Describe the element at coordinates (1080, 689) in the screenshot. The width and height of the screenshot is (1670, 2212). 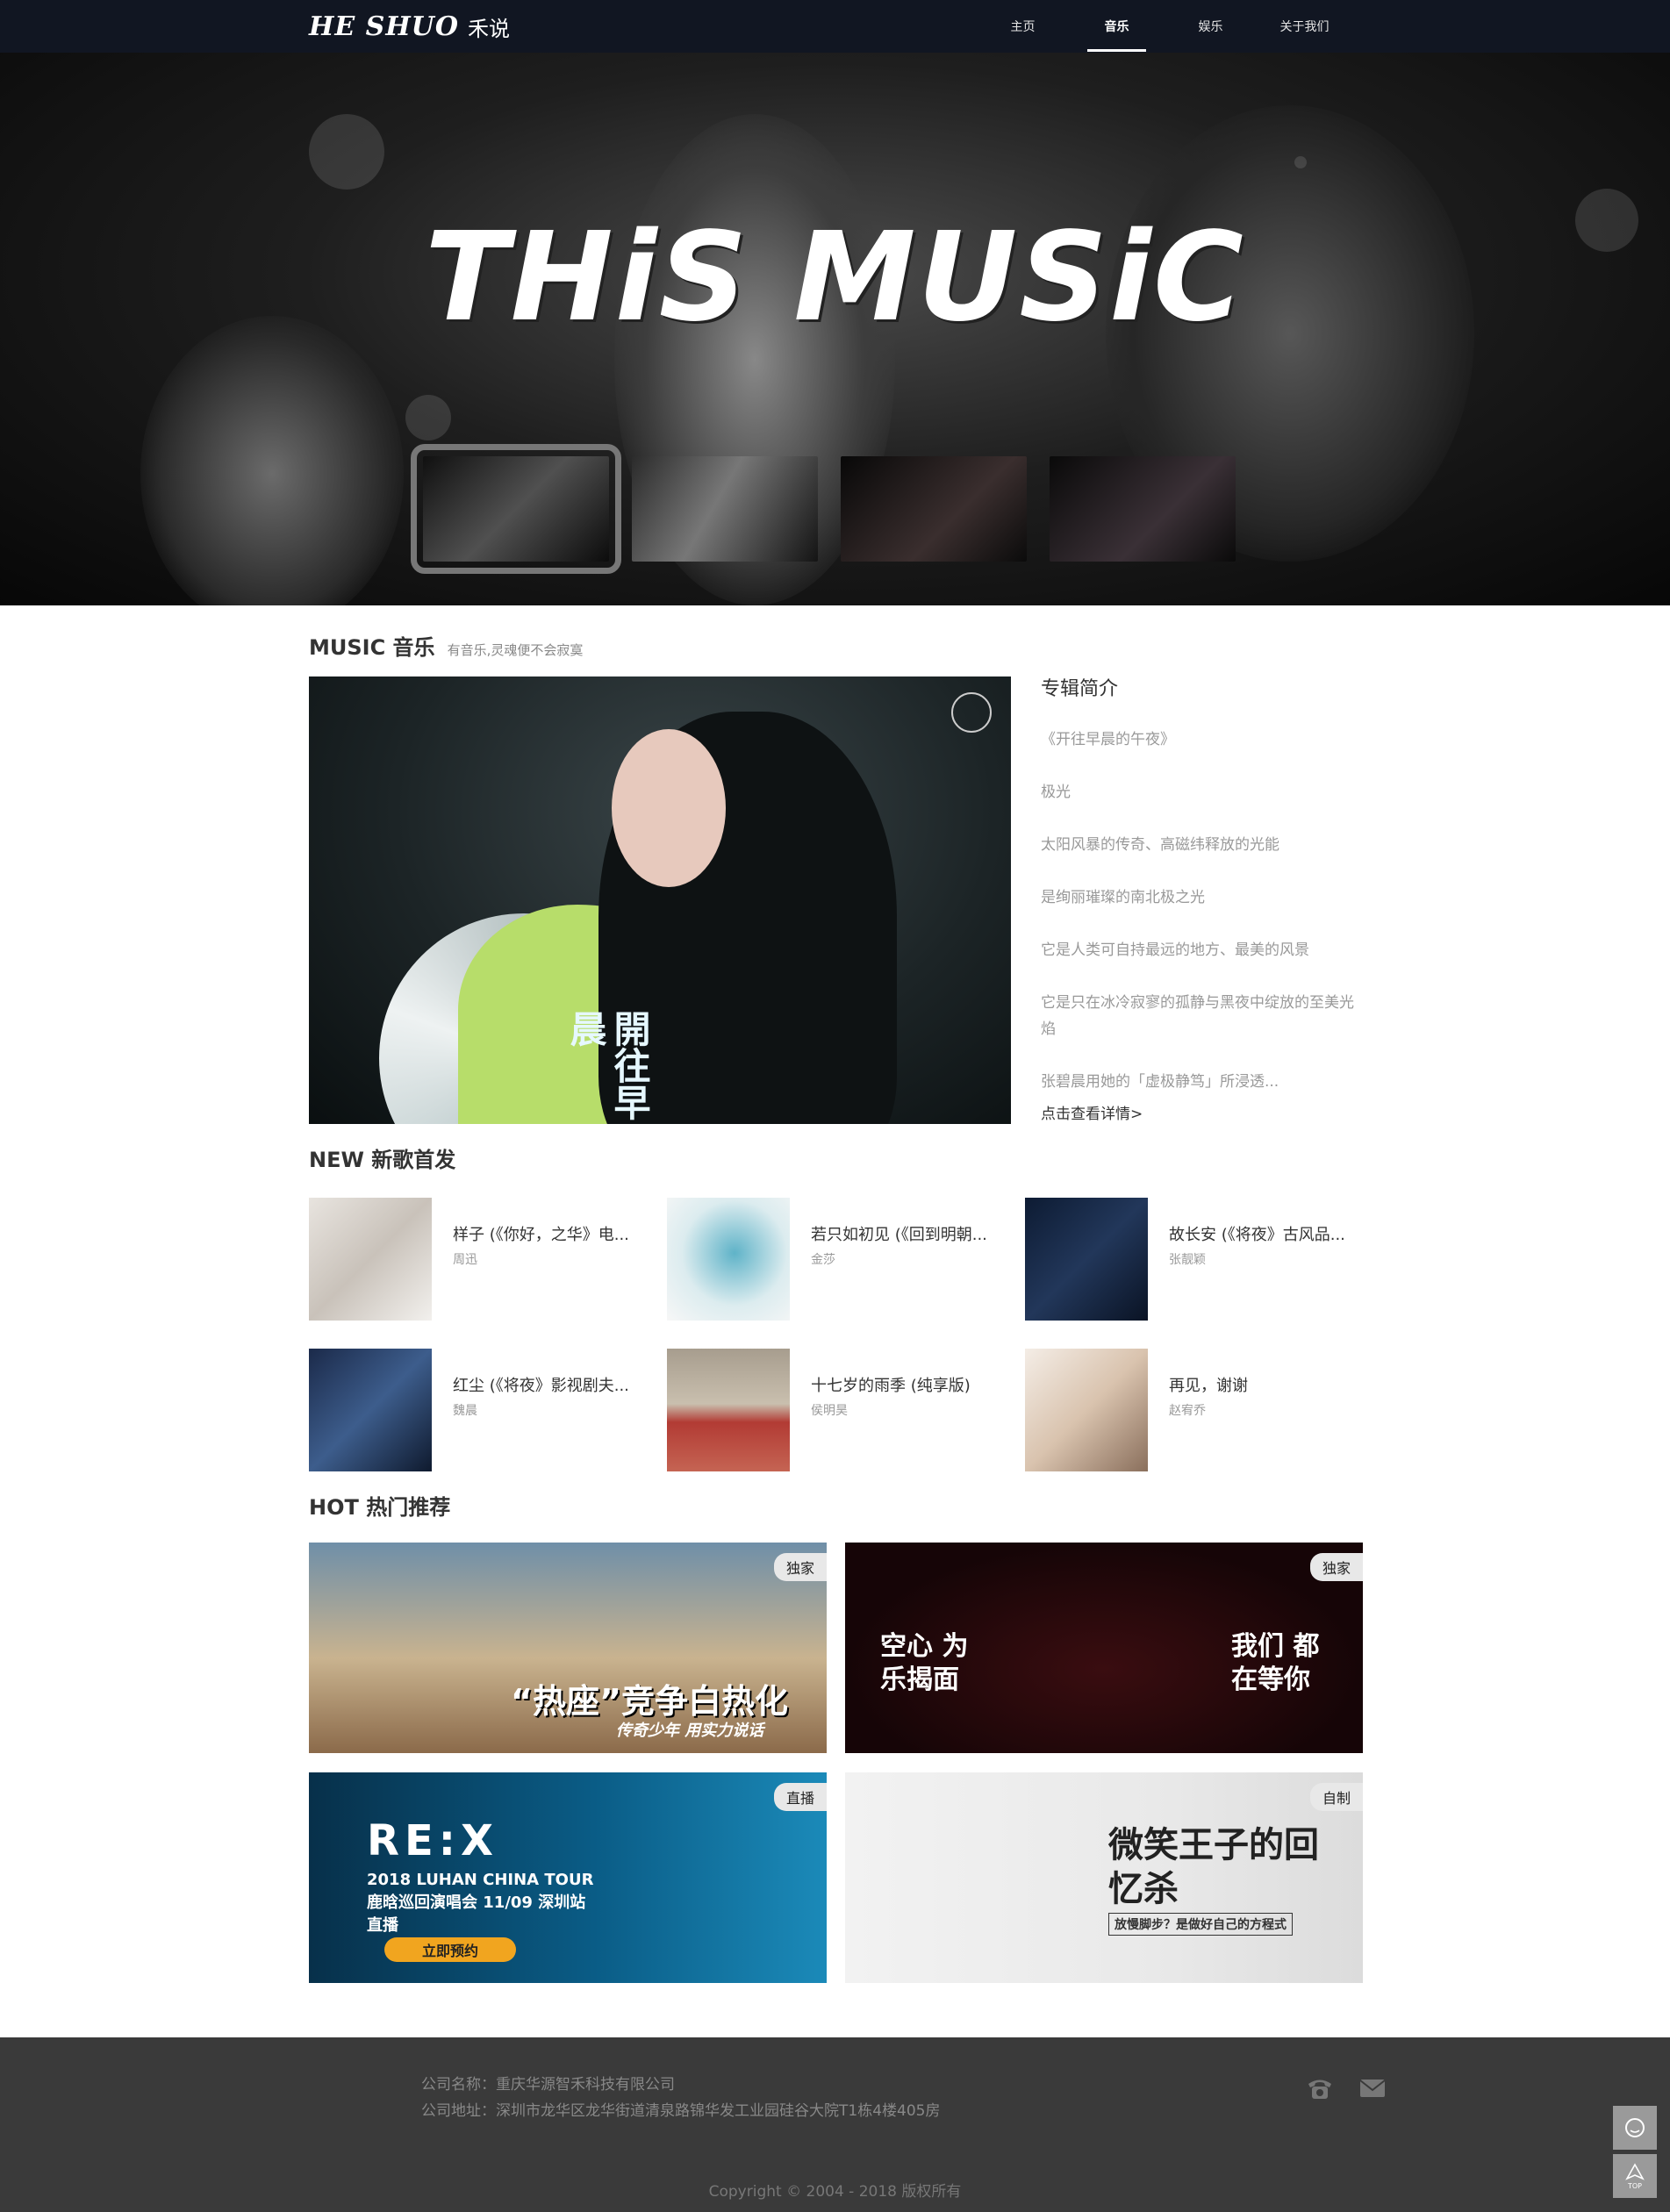
I see `album-heading: 专辑简介` at that location.